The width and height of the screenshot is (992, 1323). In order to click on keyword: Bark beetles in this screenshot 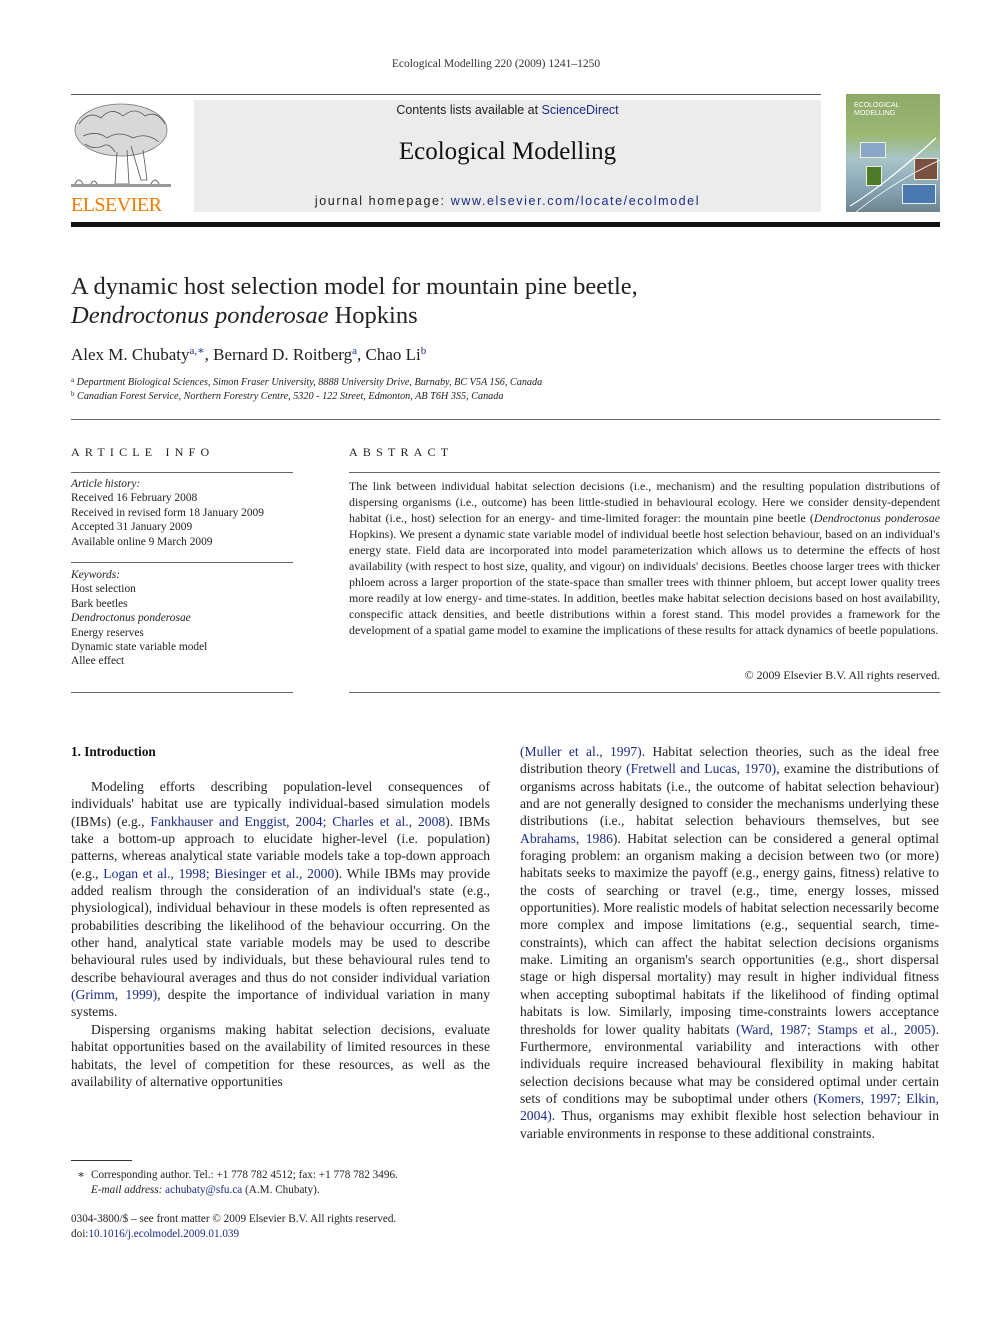, I will do `click(99, 603)`.